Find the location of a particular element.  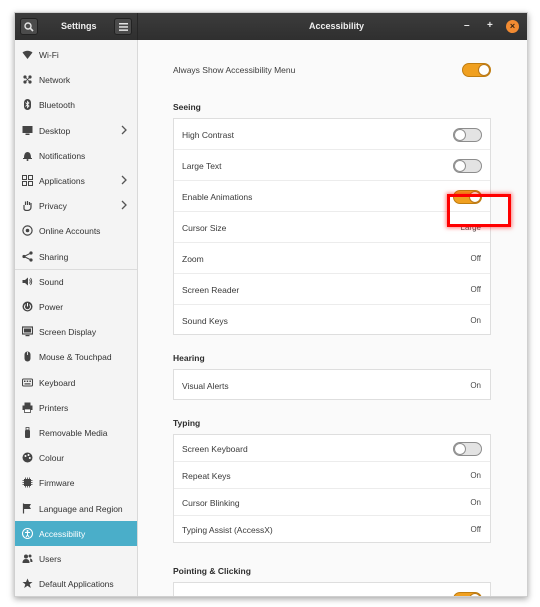

sidebar-item-removable-media: Removable Media is located at coordinates (76, 432).